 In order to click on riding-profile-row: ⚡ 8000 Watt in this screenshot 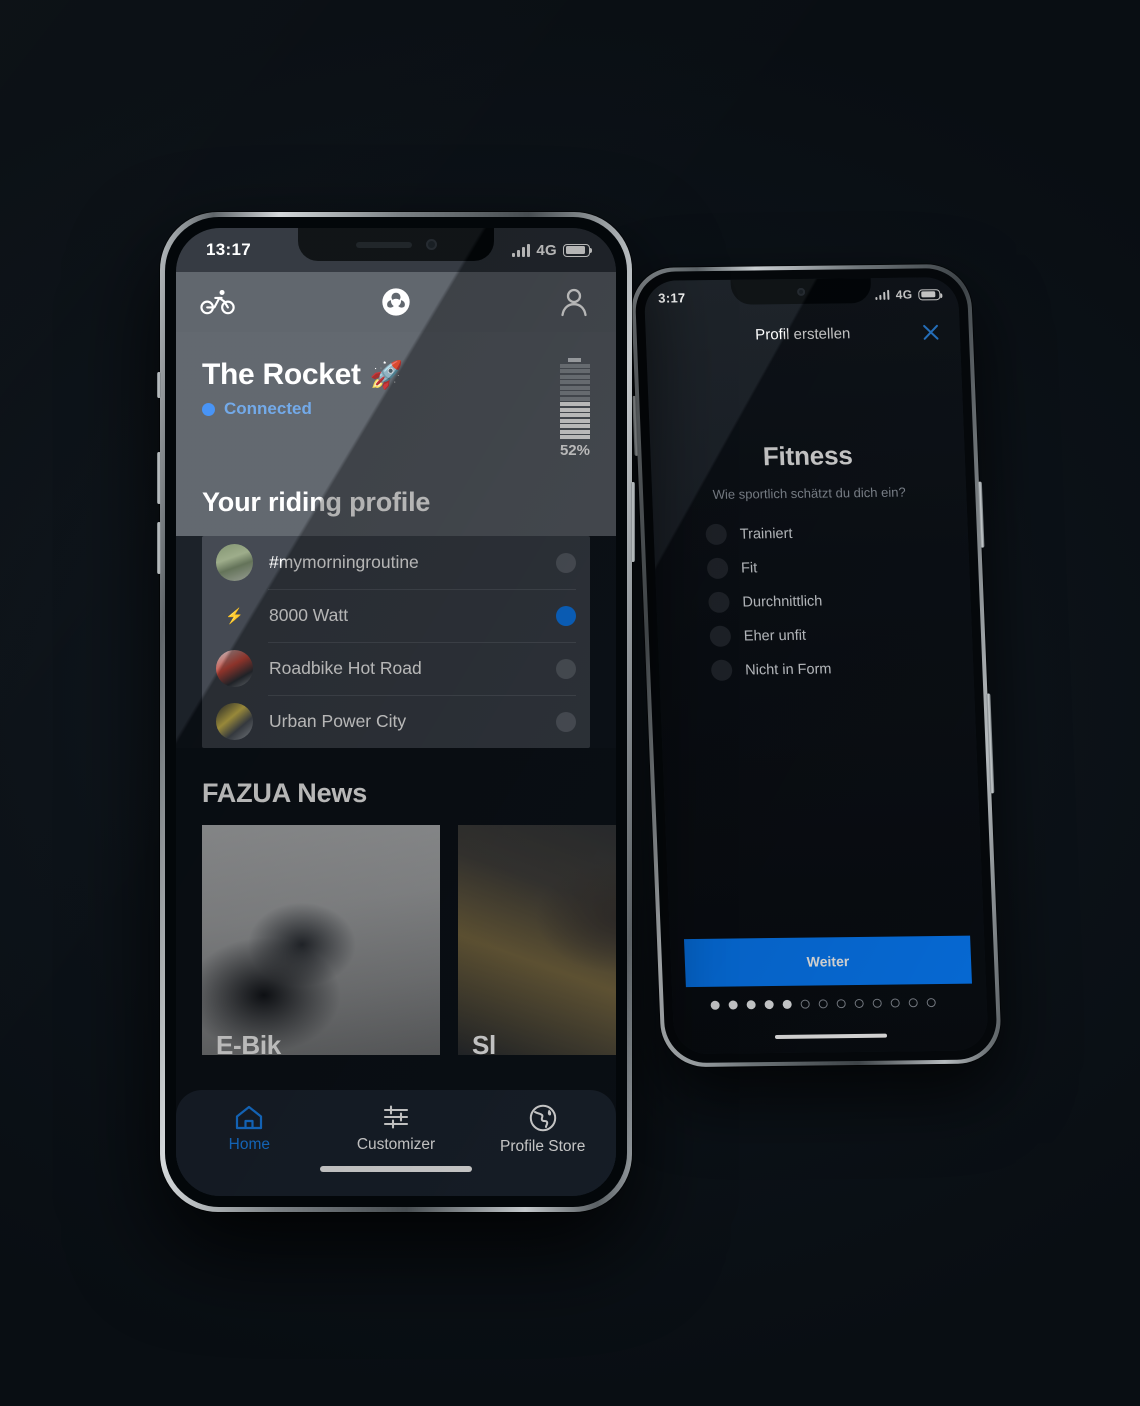, I will do `click(396, 615)`.